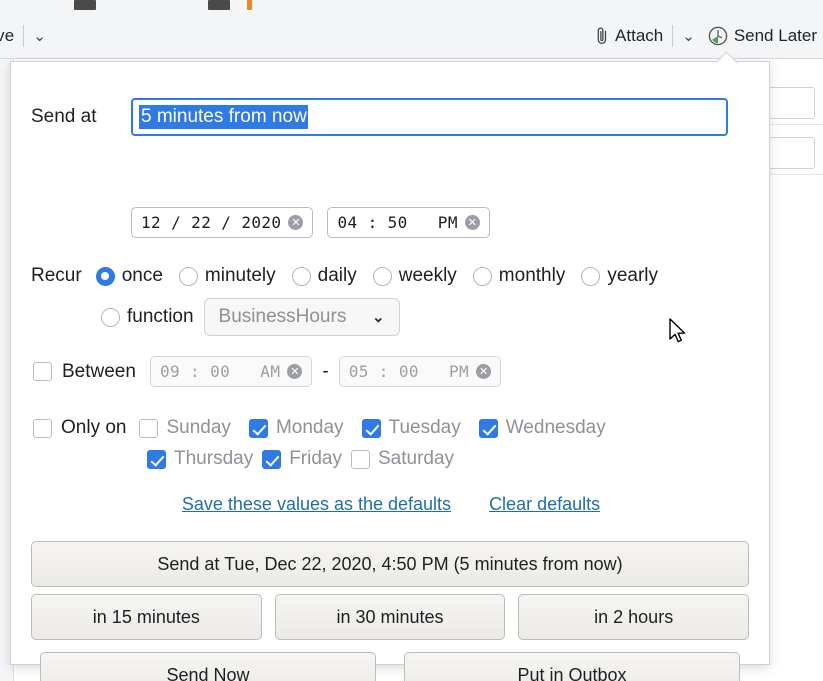  Describe the element at coordinates (220, 371) in the screenshot. I see `between-start-time-value: 09 : 00 AM` at that location.